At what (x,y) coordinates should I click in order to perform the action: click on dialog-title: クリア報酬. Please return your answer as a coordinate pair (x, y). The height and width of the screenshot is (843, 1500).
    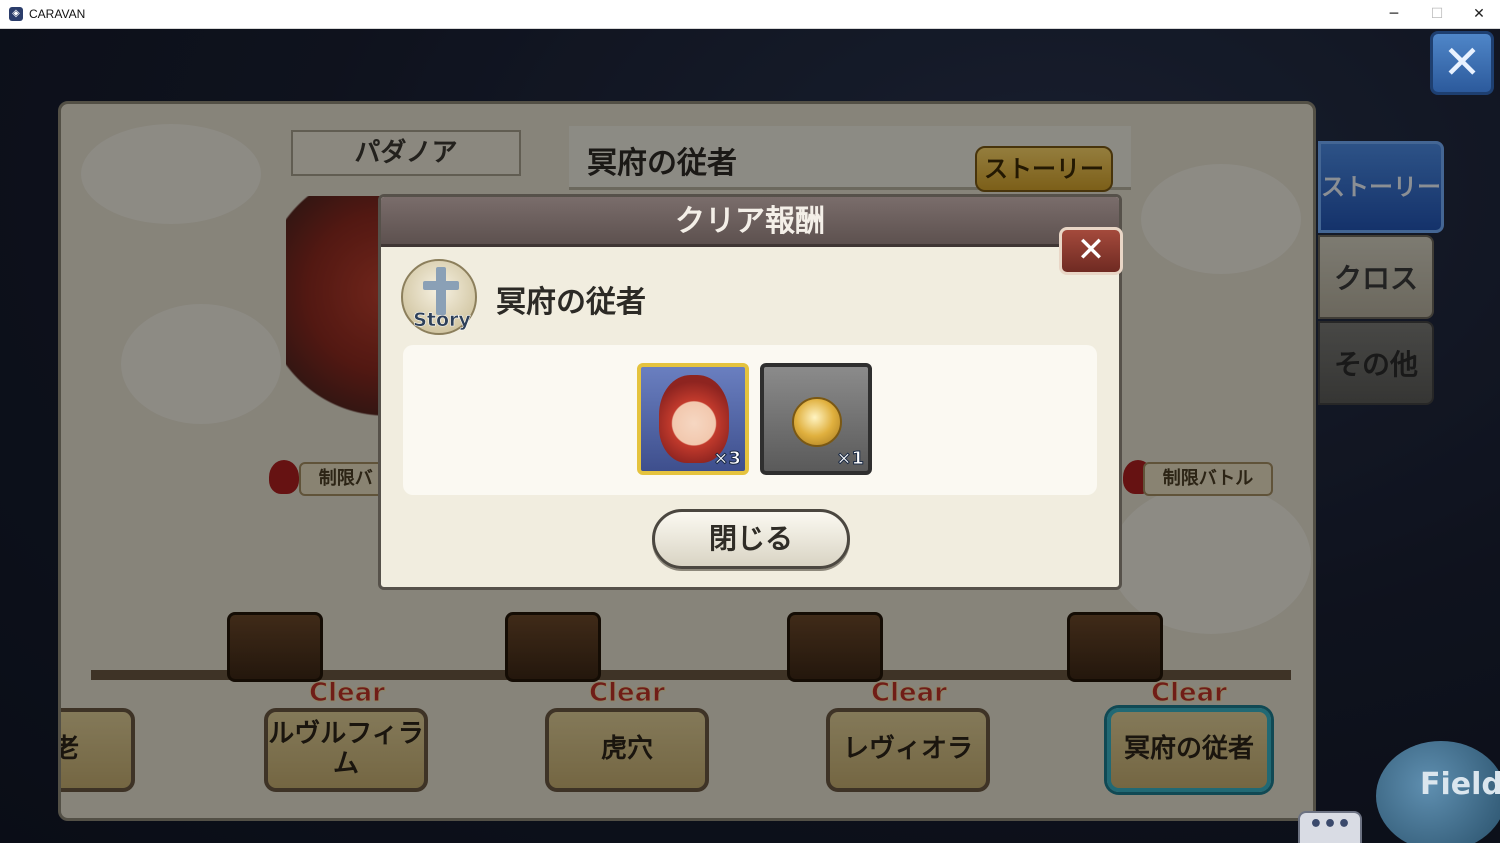
    Looking at the image, I should click on (750, 221).